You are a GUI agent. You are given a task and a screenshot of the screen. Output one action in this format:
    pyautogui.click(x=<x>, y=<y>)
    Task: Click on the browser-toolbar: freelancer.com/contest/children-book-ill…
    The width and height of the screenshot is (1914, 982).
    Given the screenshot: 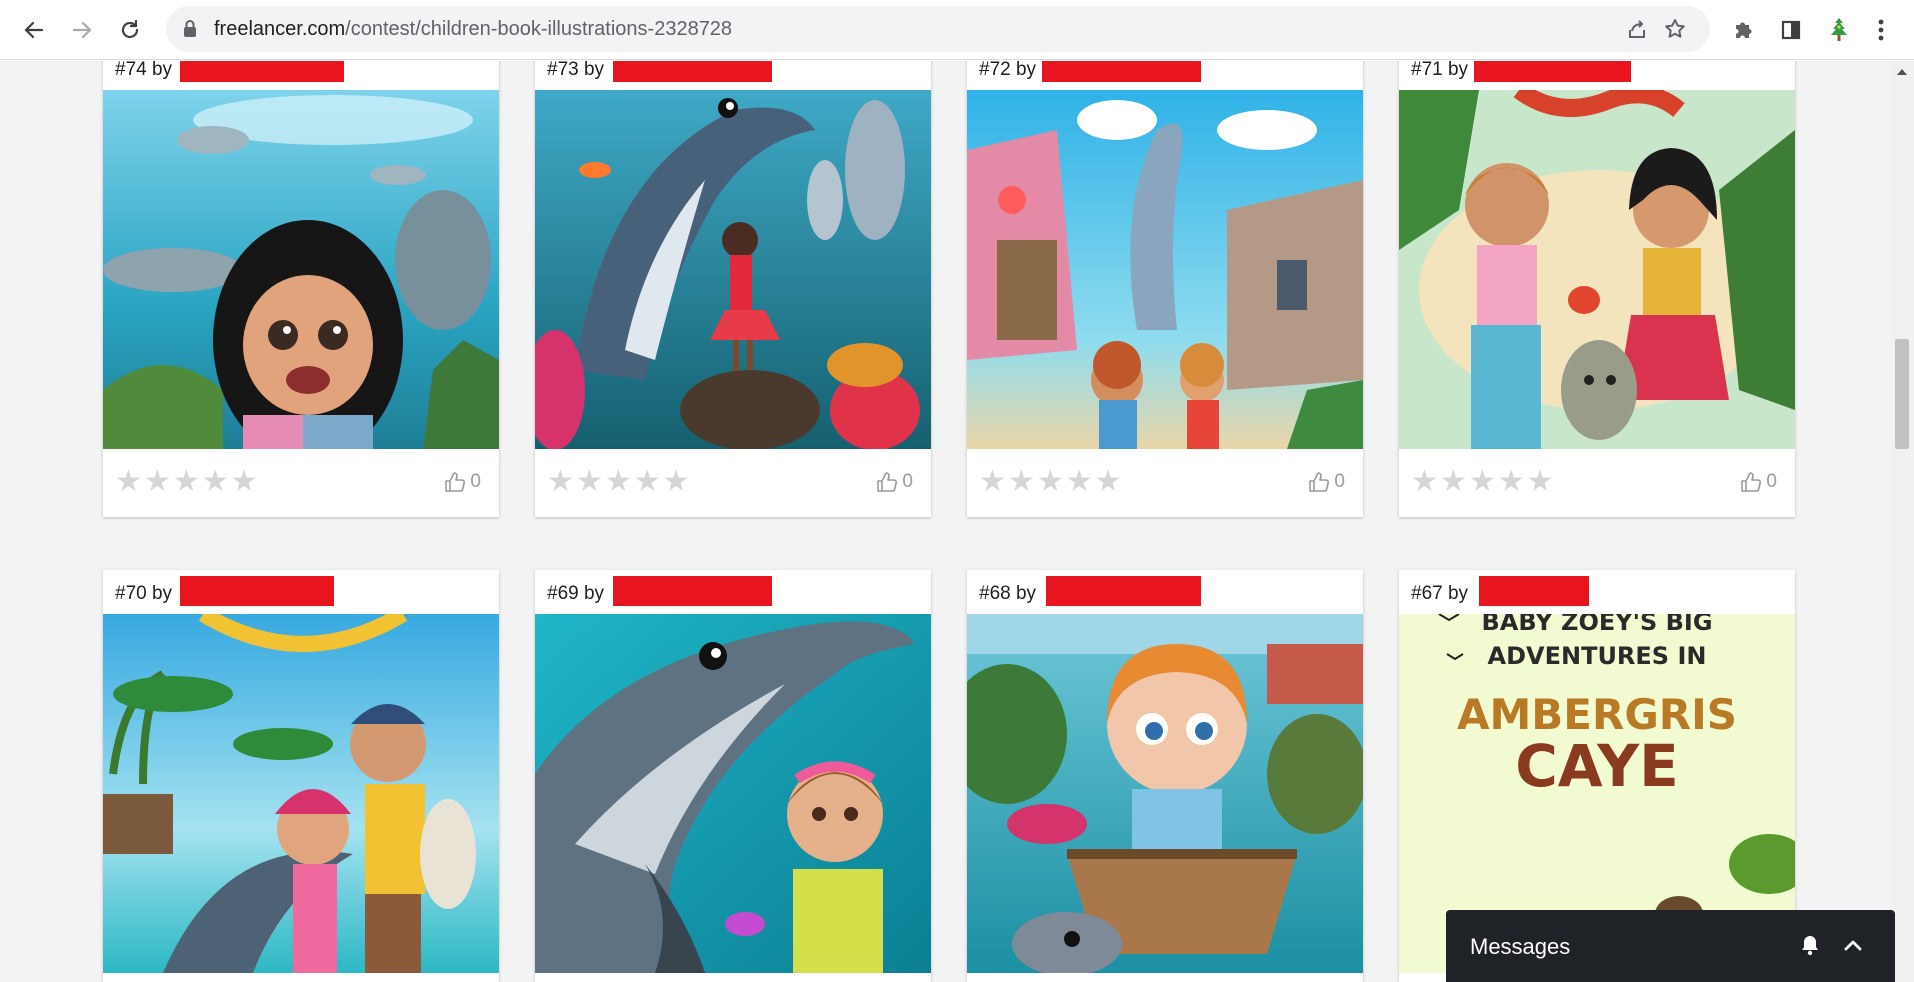 What is the action you would take?
    pyautogui.click(x=957, y=30)
    